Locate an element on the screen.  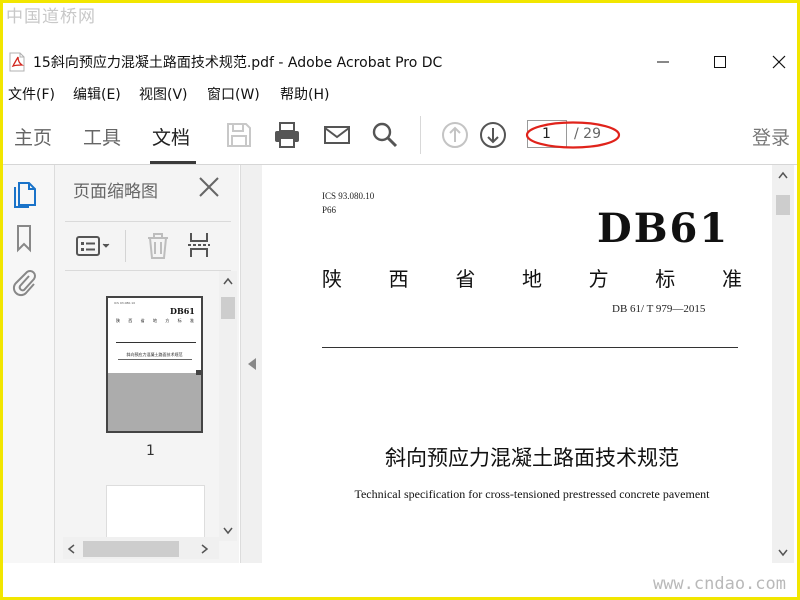
toolbar: 主页 工具 文档 1 / 29 登录 is located at coordinates (400, 135).